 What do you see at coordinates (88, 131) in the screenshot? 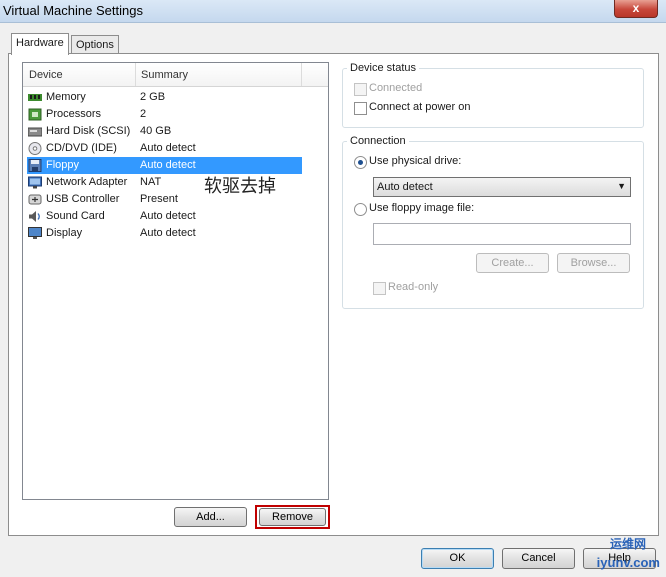
I see `device-name: Hard Disk (SCSI)` at bounding box center [88, 131].